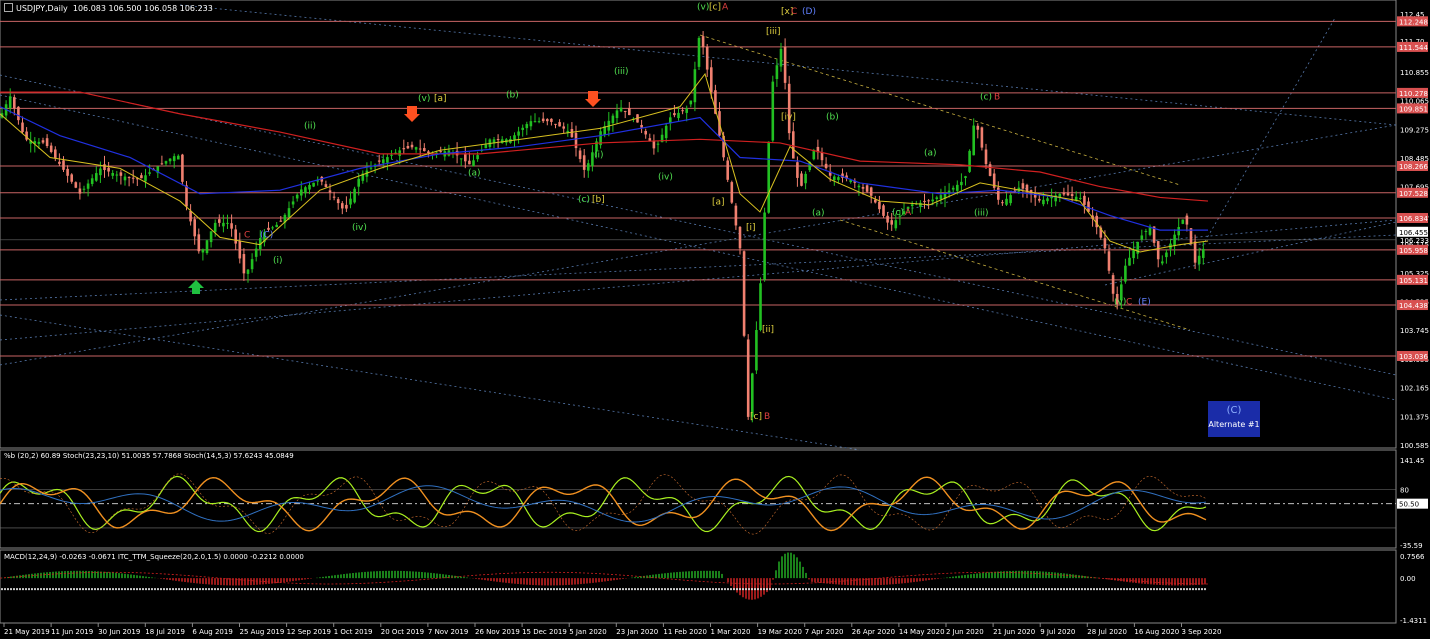 The width and height of the screenshot is (1430, 639). I want to click on wave-label: [a], so click(718, 203).